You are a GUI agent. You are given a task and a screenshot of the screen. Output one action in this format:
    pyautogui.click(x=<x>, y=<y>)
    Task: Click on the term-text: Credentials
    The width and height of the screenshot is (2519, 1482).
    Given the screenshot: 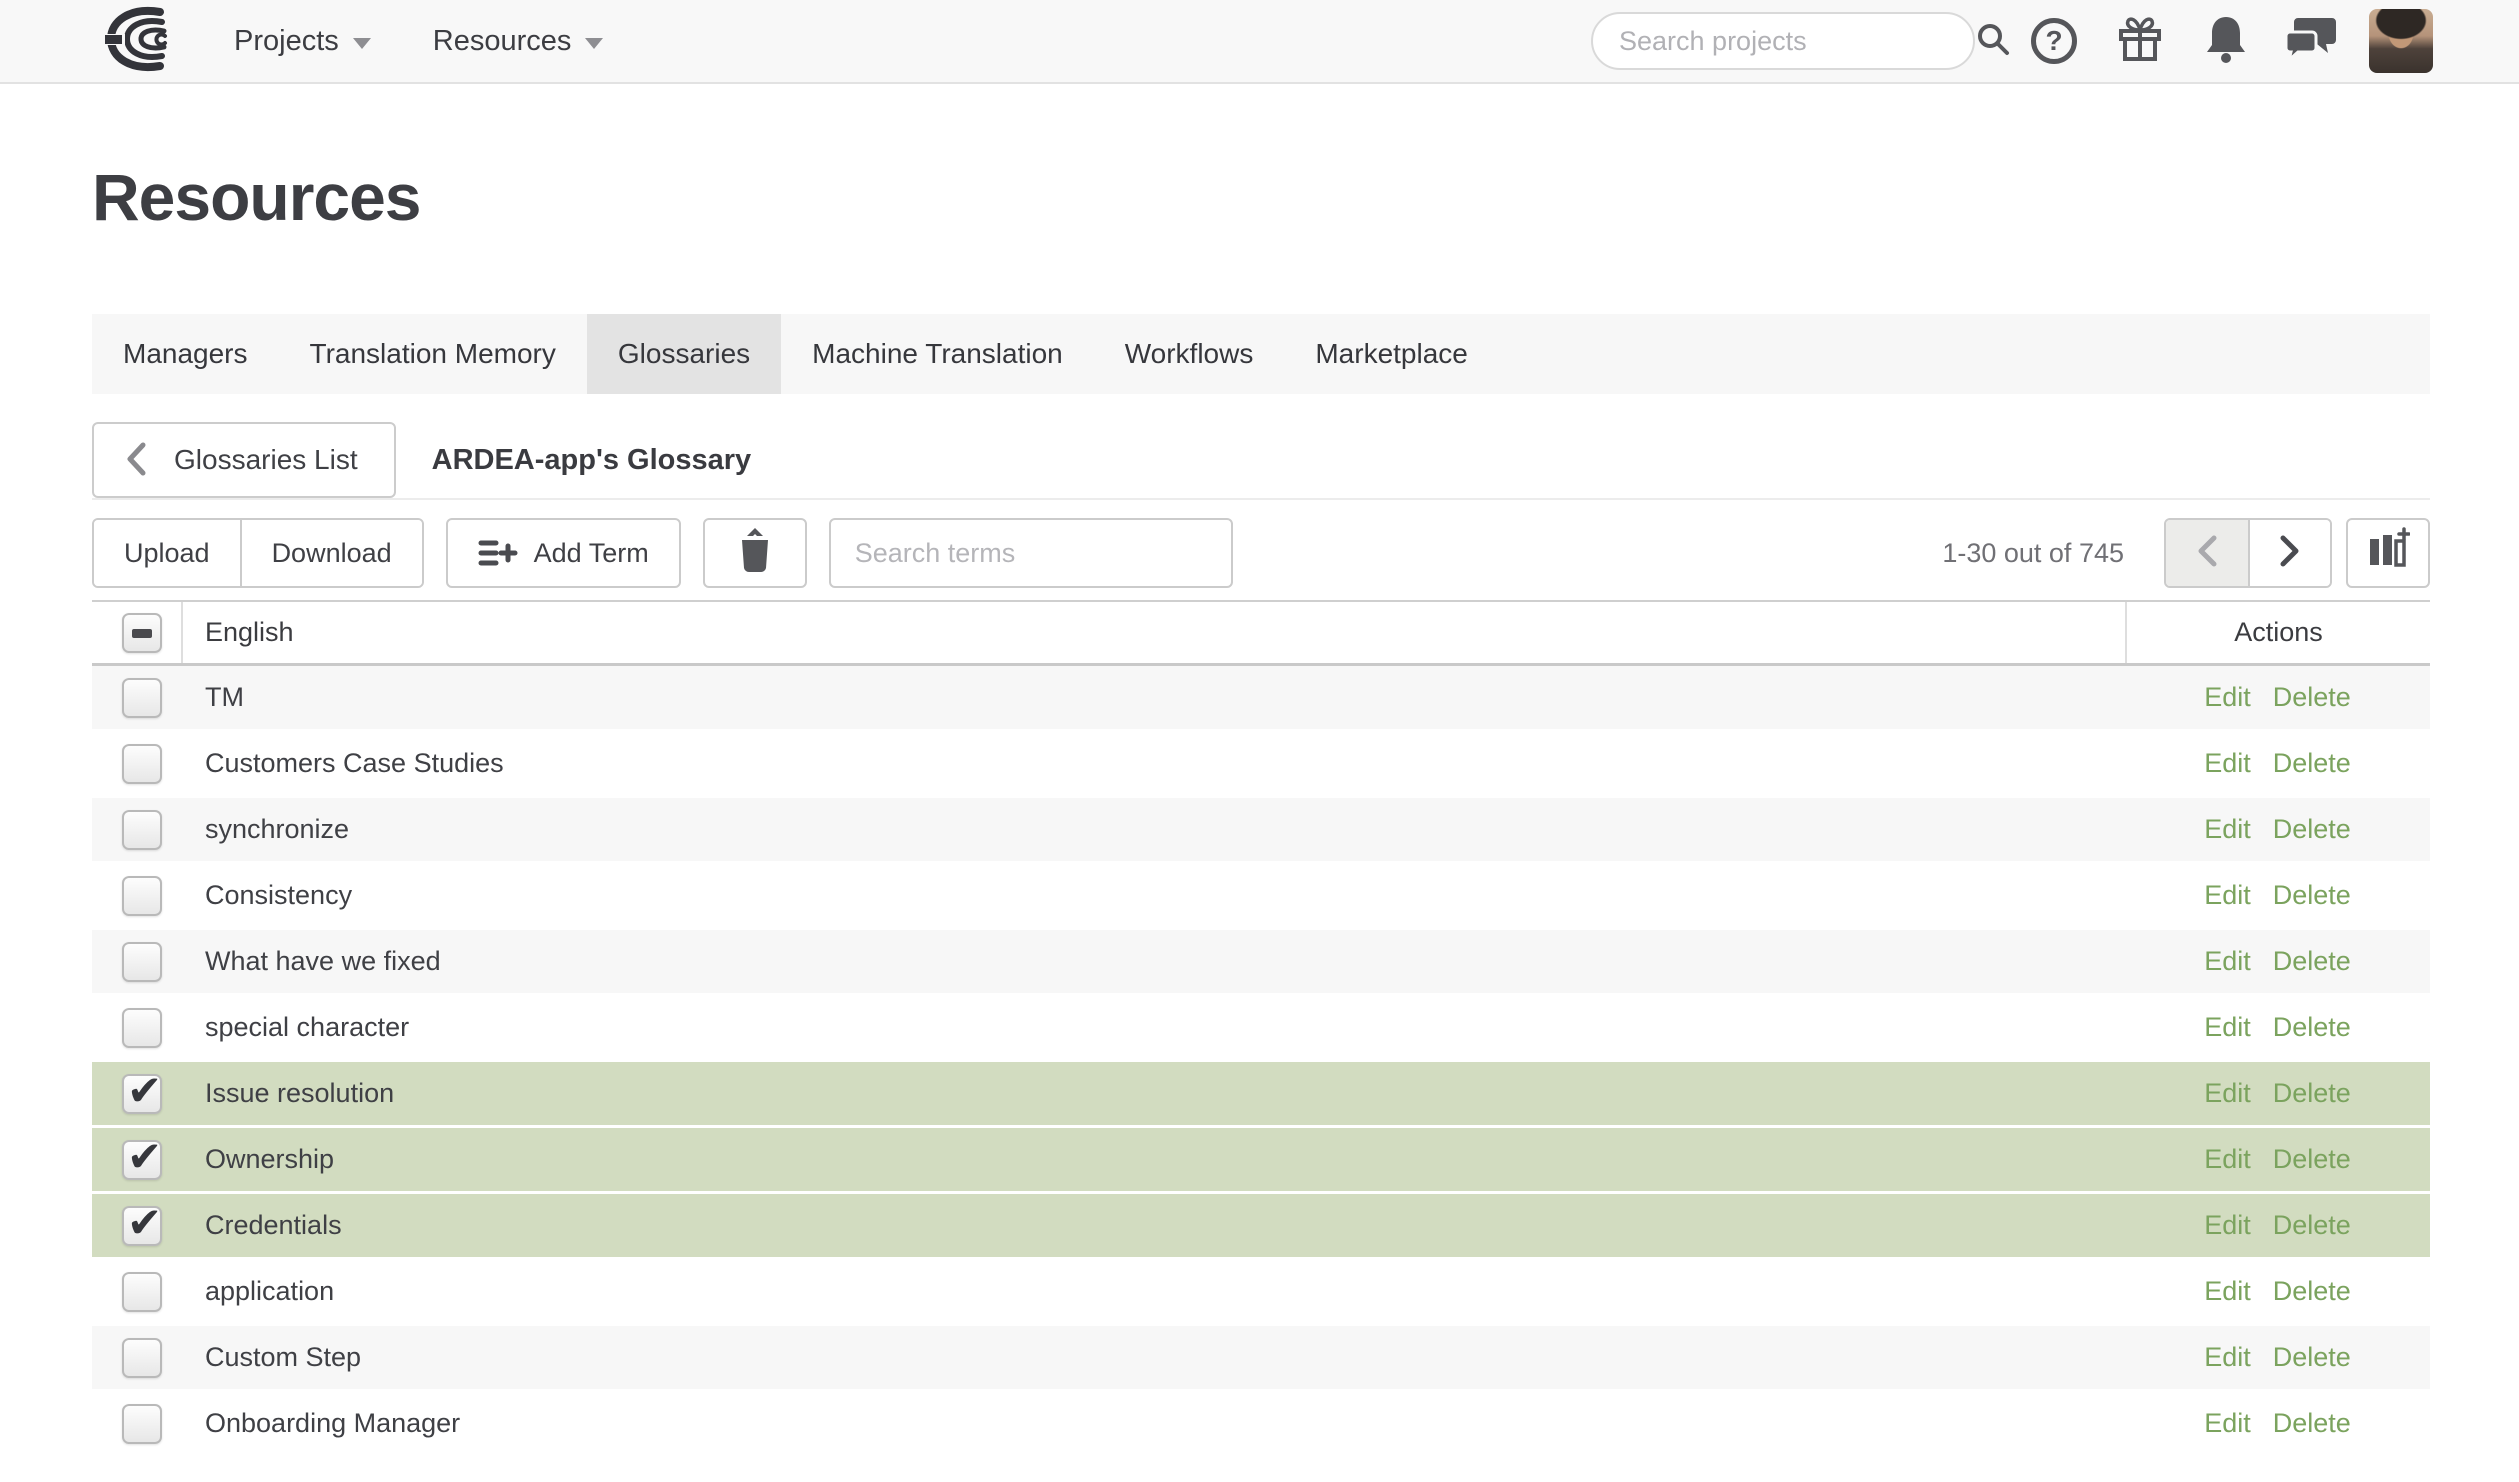 What is the action you would take?
    pyautogui.click(x=273, y=1225)
    